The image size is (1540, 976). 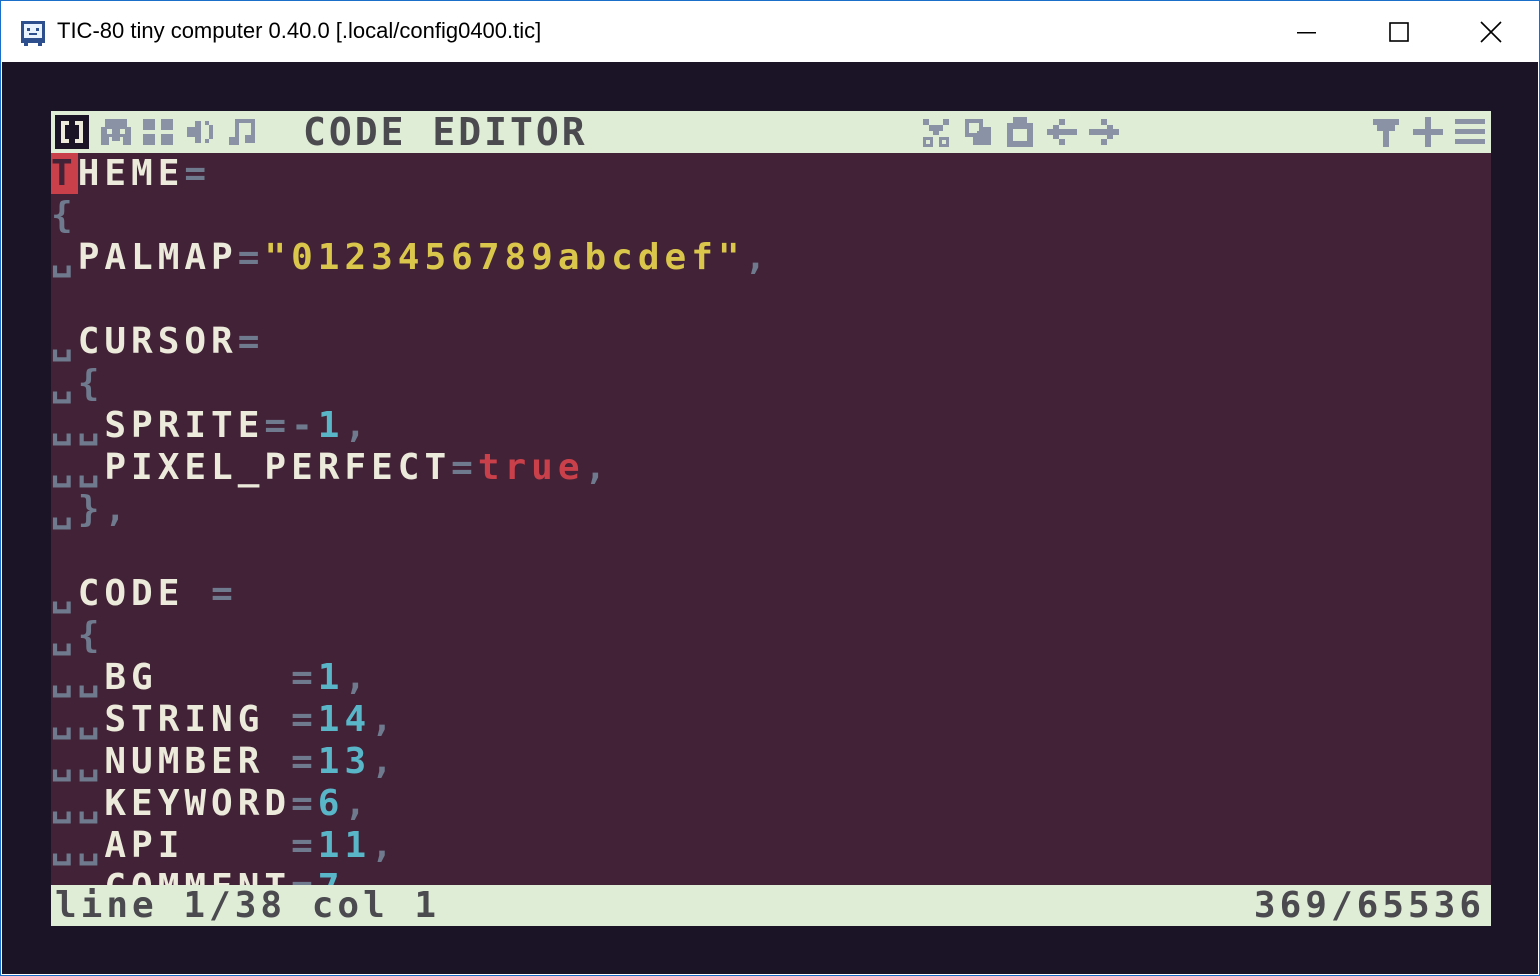 I want to click on code-line: ␣␣API =11,, so click(x=224, y=846).